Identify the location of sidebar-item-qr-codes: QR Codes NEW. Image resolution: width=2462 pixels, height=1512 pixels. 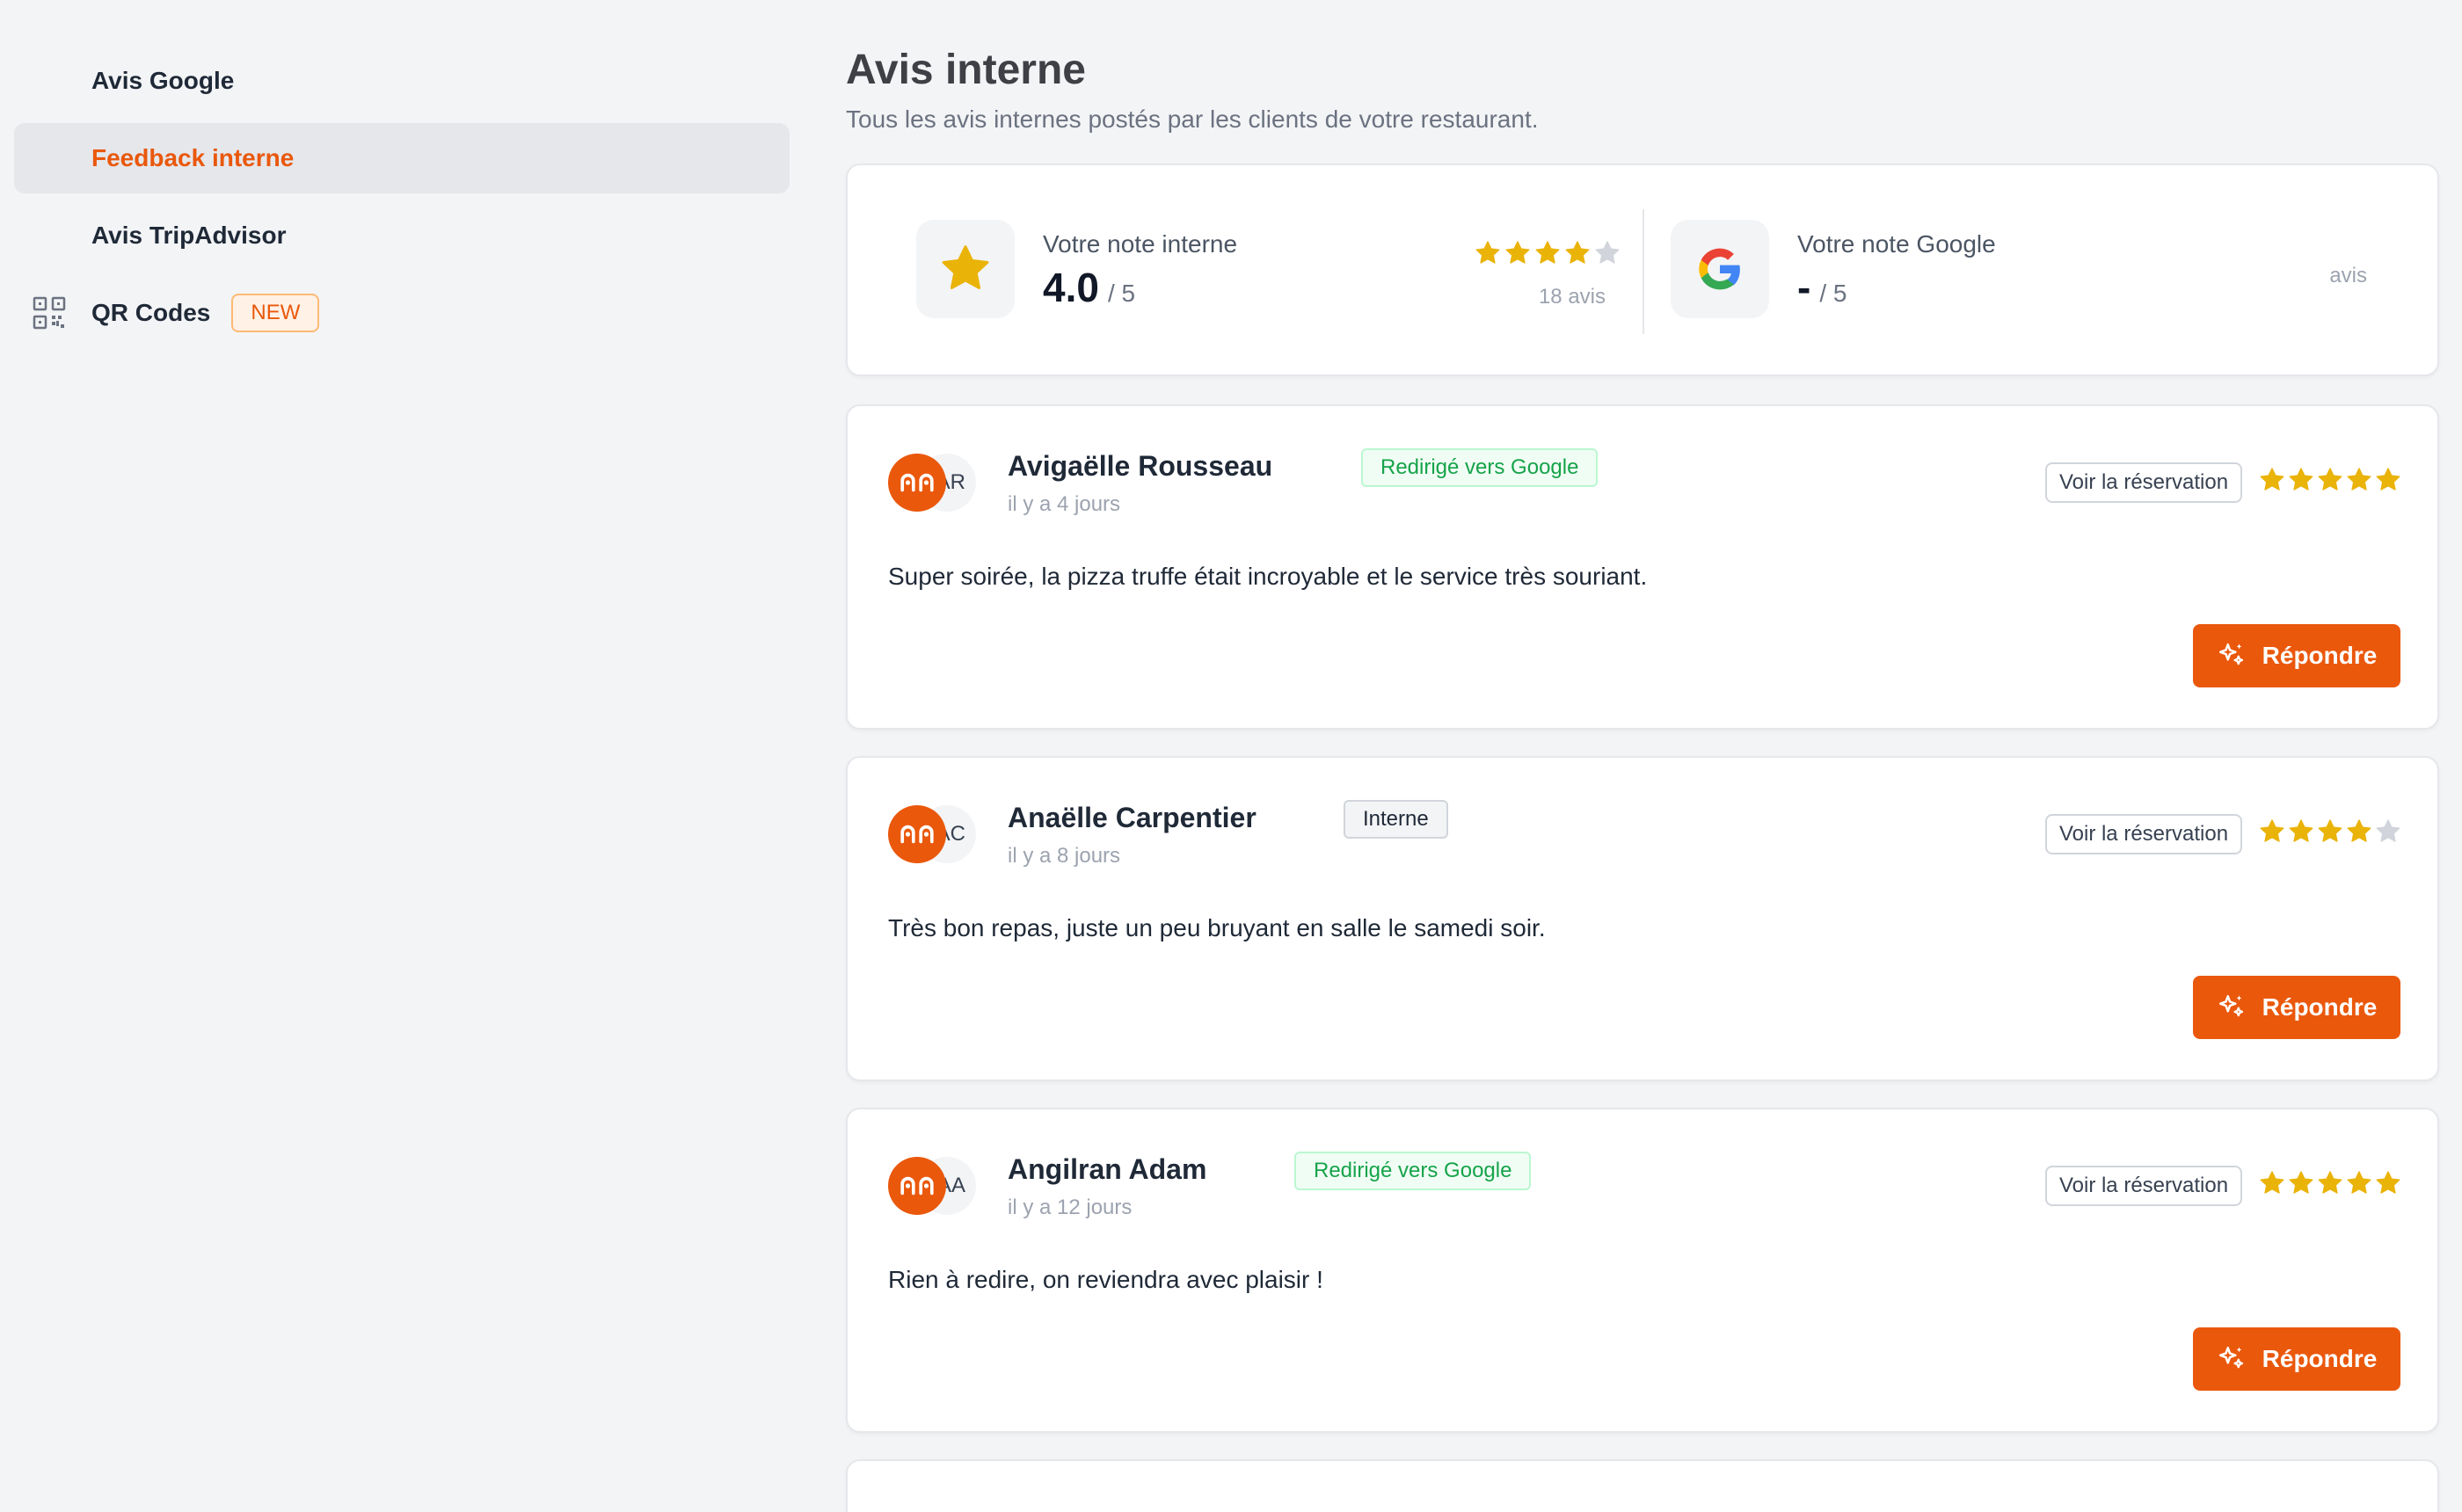
(402, 313).